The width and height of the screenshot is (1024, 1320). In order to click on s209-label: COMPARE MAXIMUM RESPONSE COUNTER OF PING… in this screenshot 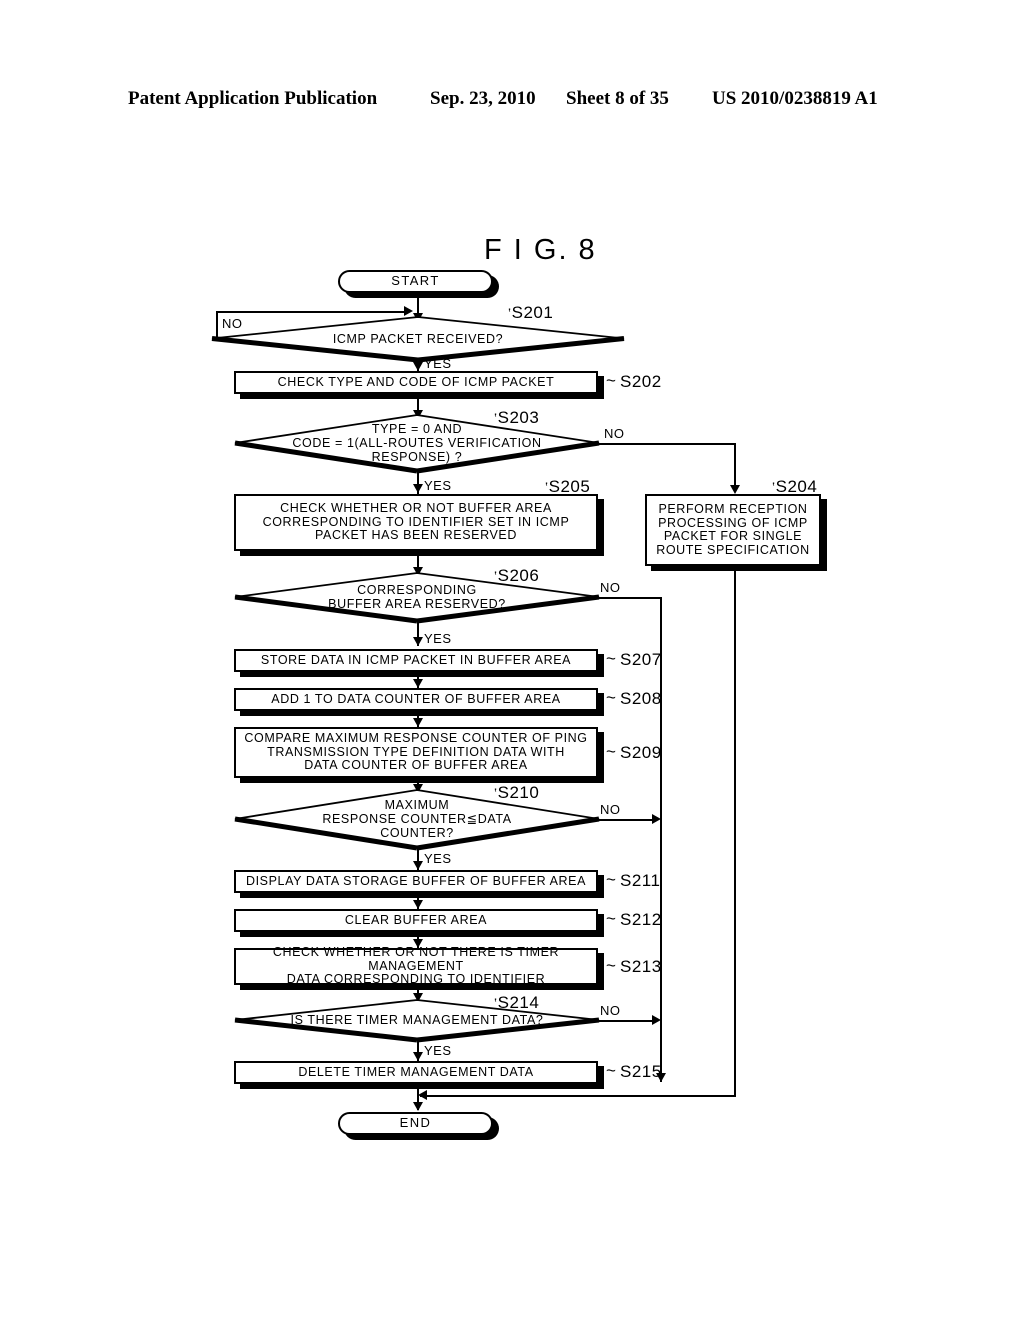, I will do `click(416, 752)`.